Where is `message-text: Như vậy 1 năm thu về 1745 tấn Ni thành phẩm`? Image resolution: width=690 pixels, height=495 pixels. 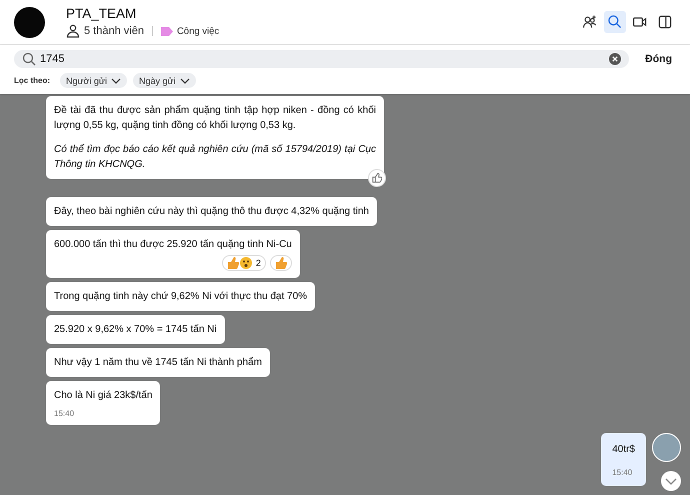
message-text: Như vậy 1 năm thu về 1745 tấn Ni thành phẩm is located at coordinates (158, 363).